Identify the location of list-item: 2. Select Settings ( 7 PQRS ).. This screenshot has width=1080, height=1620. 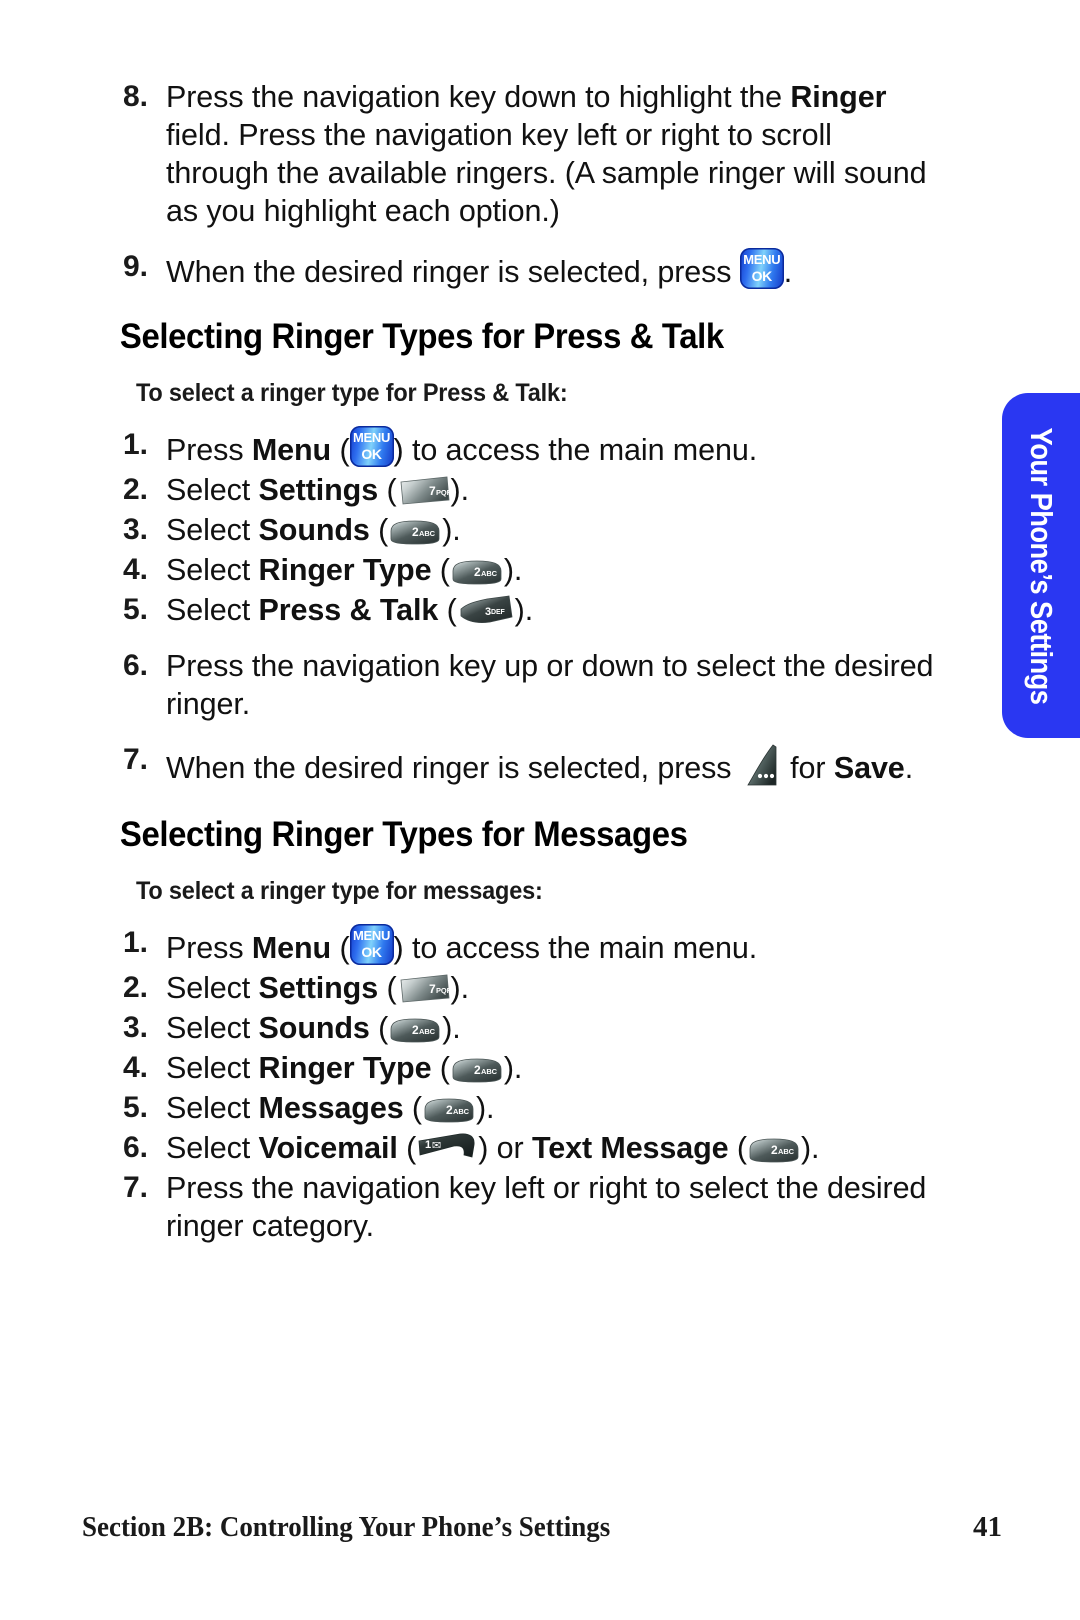
(528, 988).